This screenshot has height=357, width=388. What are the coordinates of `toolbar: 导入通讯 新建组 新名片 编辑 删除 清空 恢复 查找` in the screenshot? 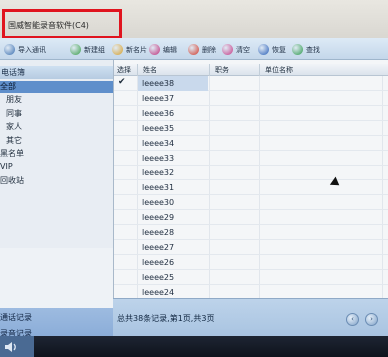 It's located at (194, 49).